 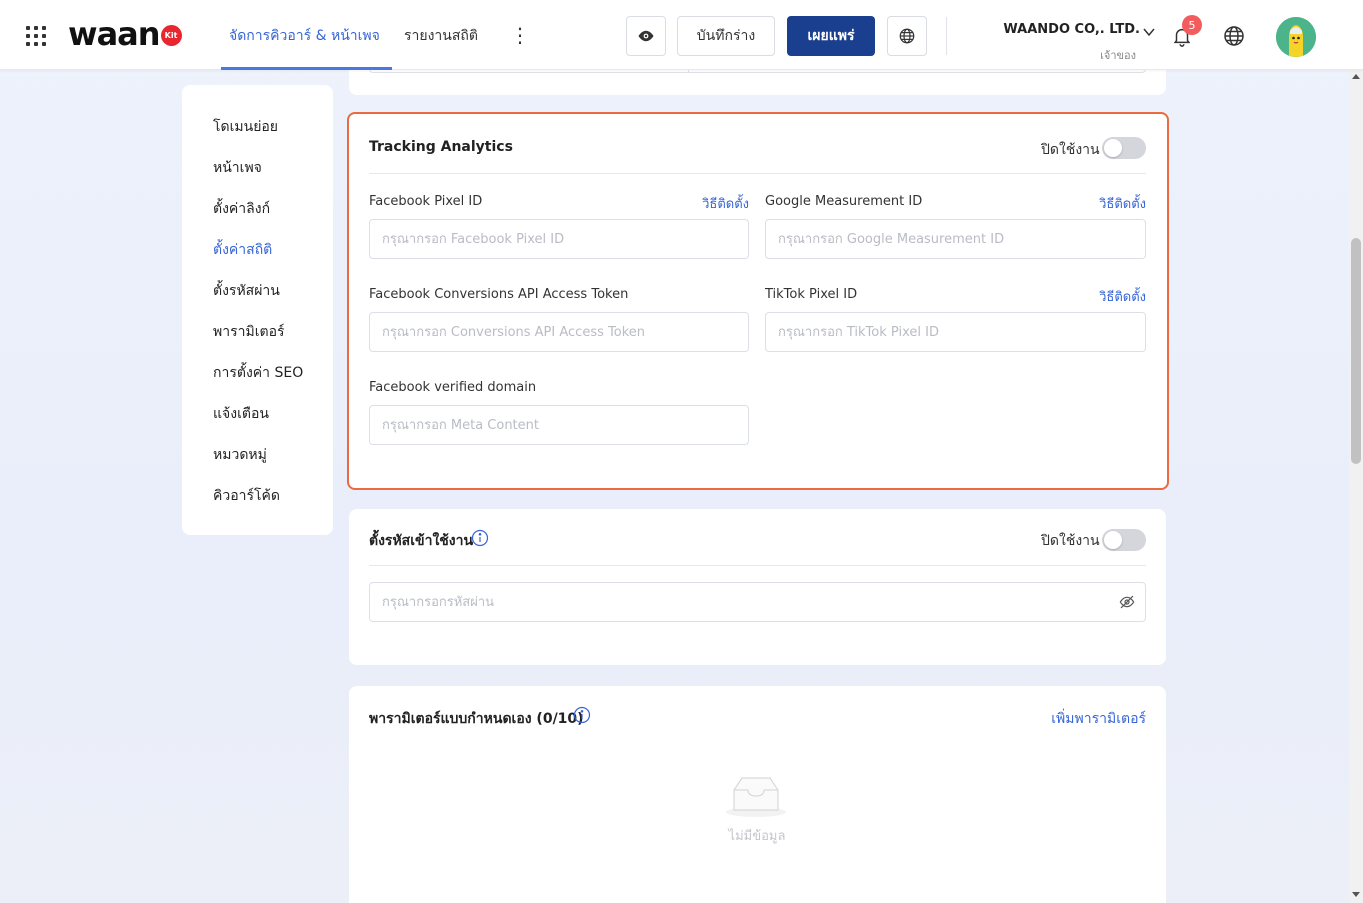 I want to click on notification-badge: 5, so click(x=1192, y=25).